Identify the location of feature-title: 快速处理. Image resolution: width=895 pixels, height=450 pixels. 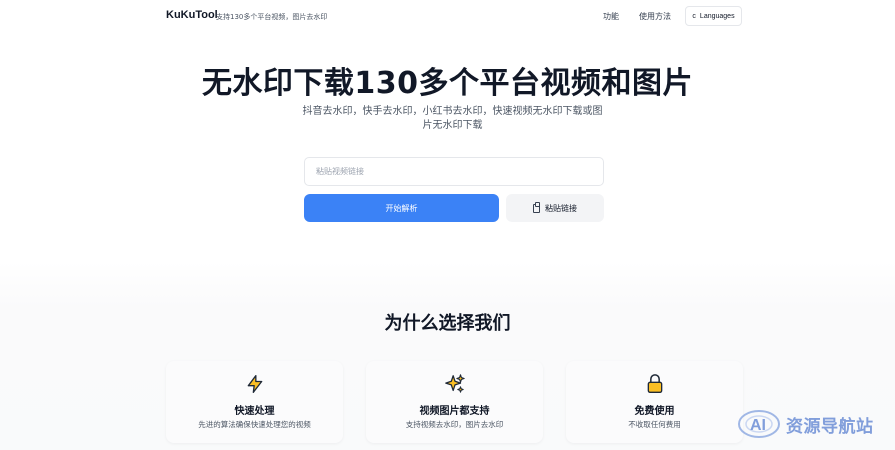
(254, 411).